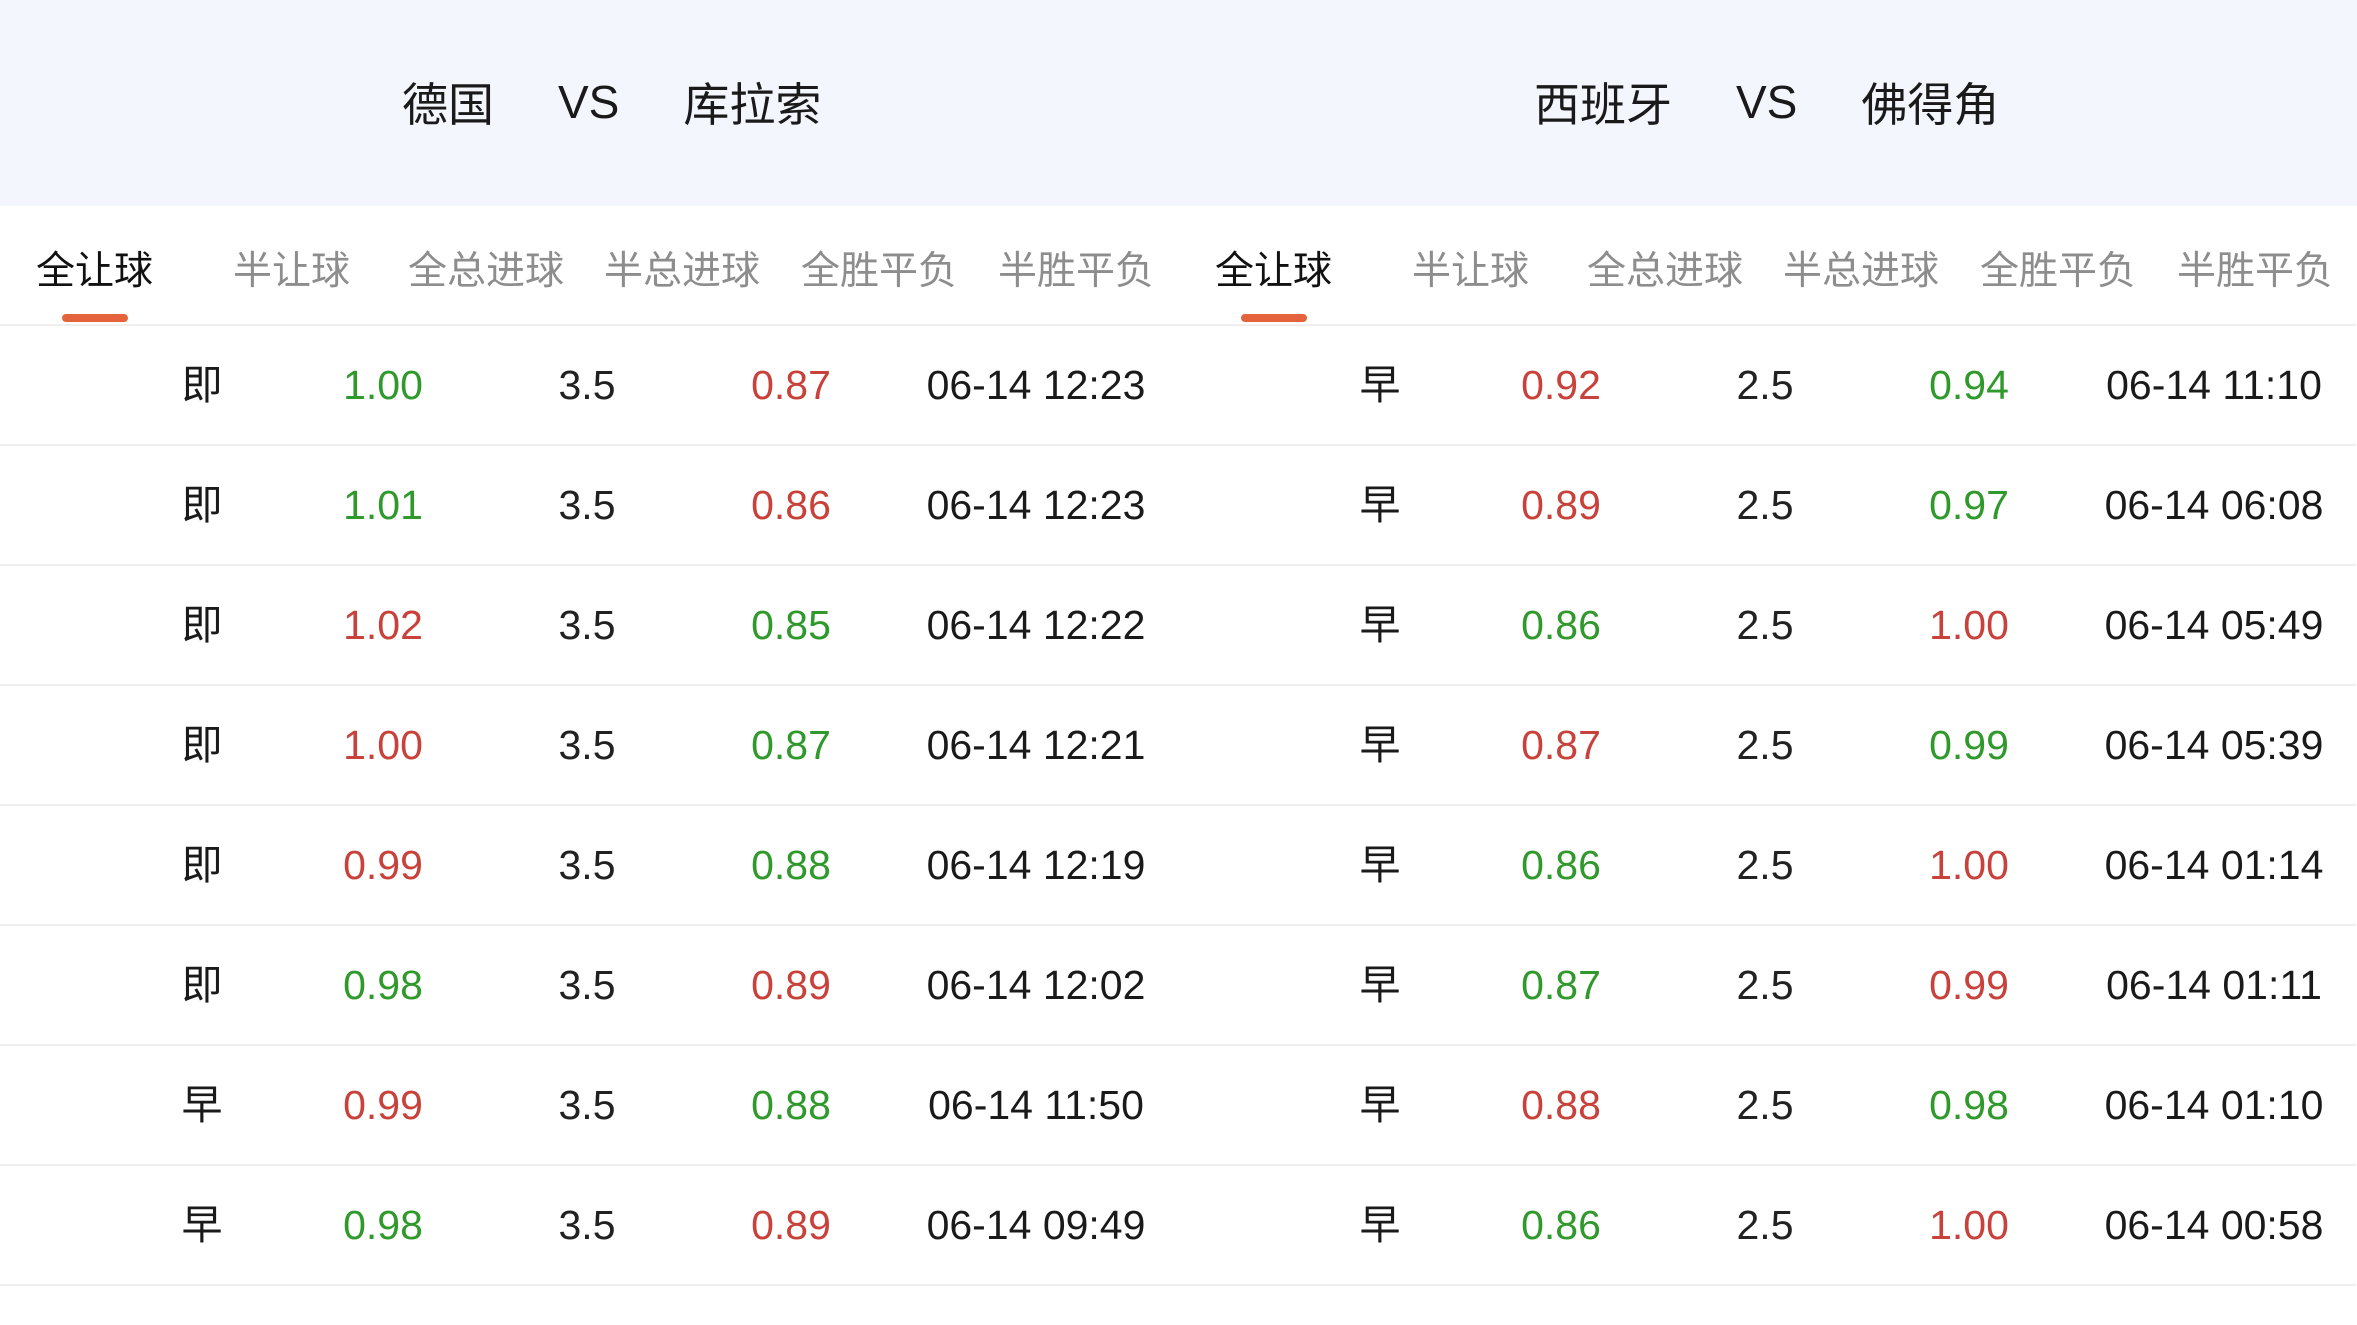 This screenshot has width=2357, height=1325. I want to click on update-time: 06-14 06:08, so click(2214, 505).